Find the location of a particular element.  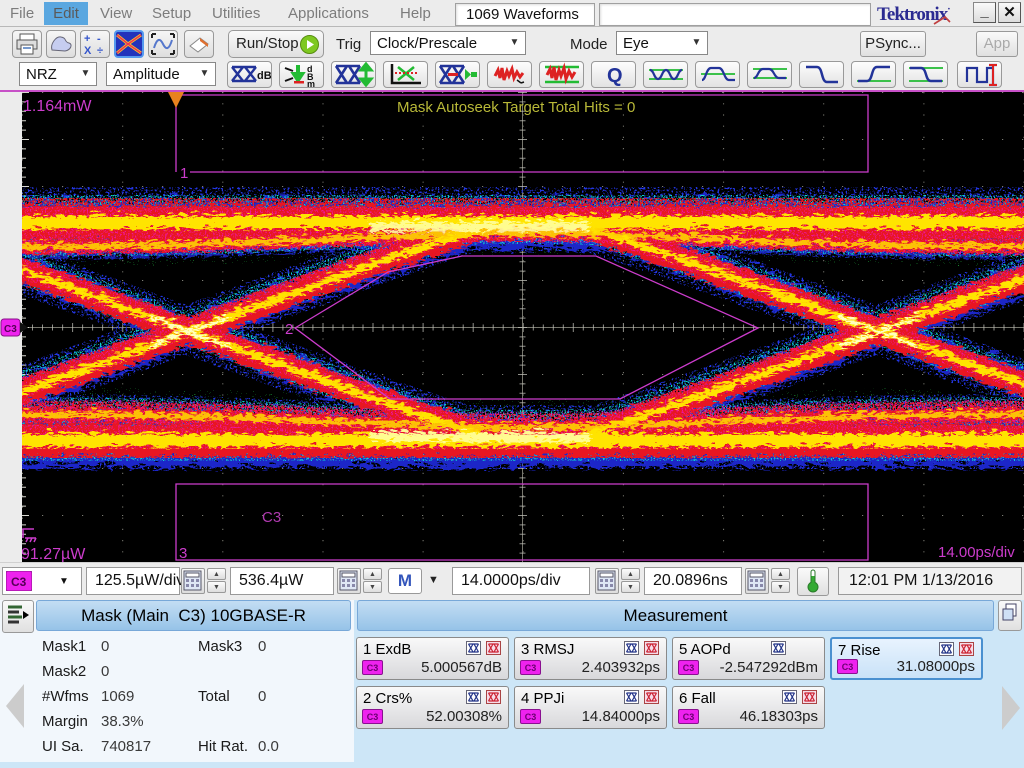

svg-text: 3 is located at coordinates (183, 553).